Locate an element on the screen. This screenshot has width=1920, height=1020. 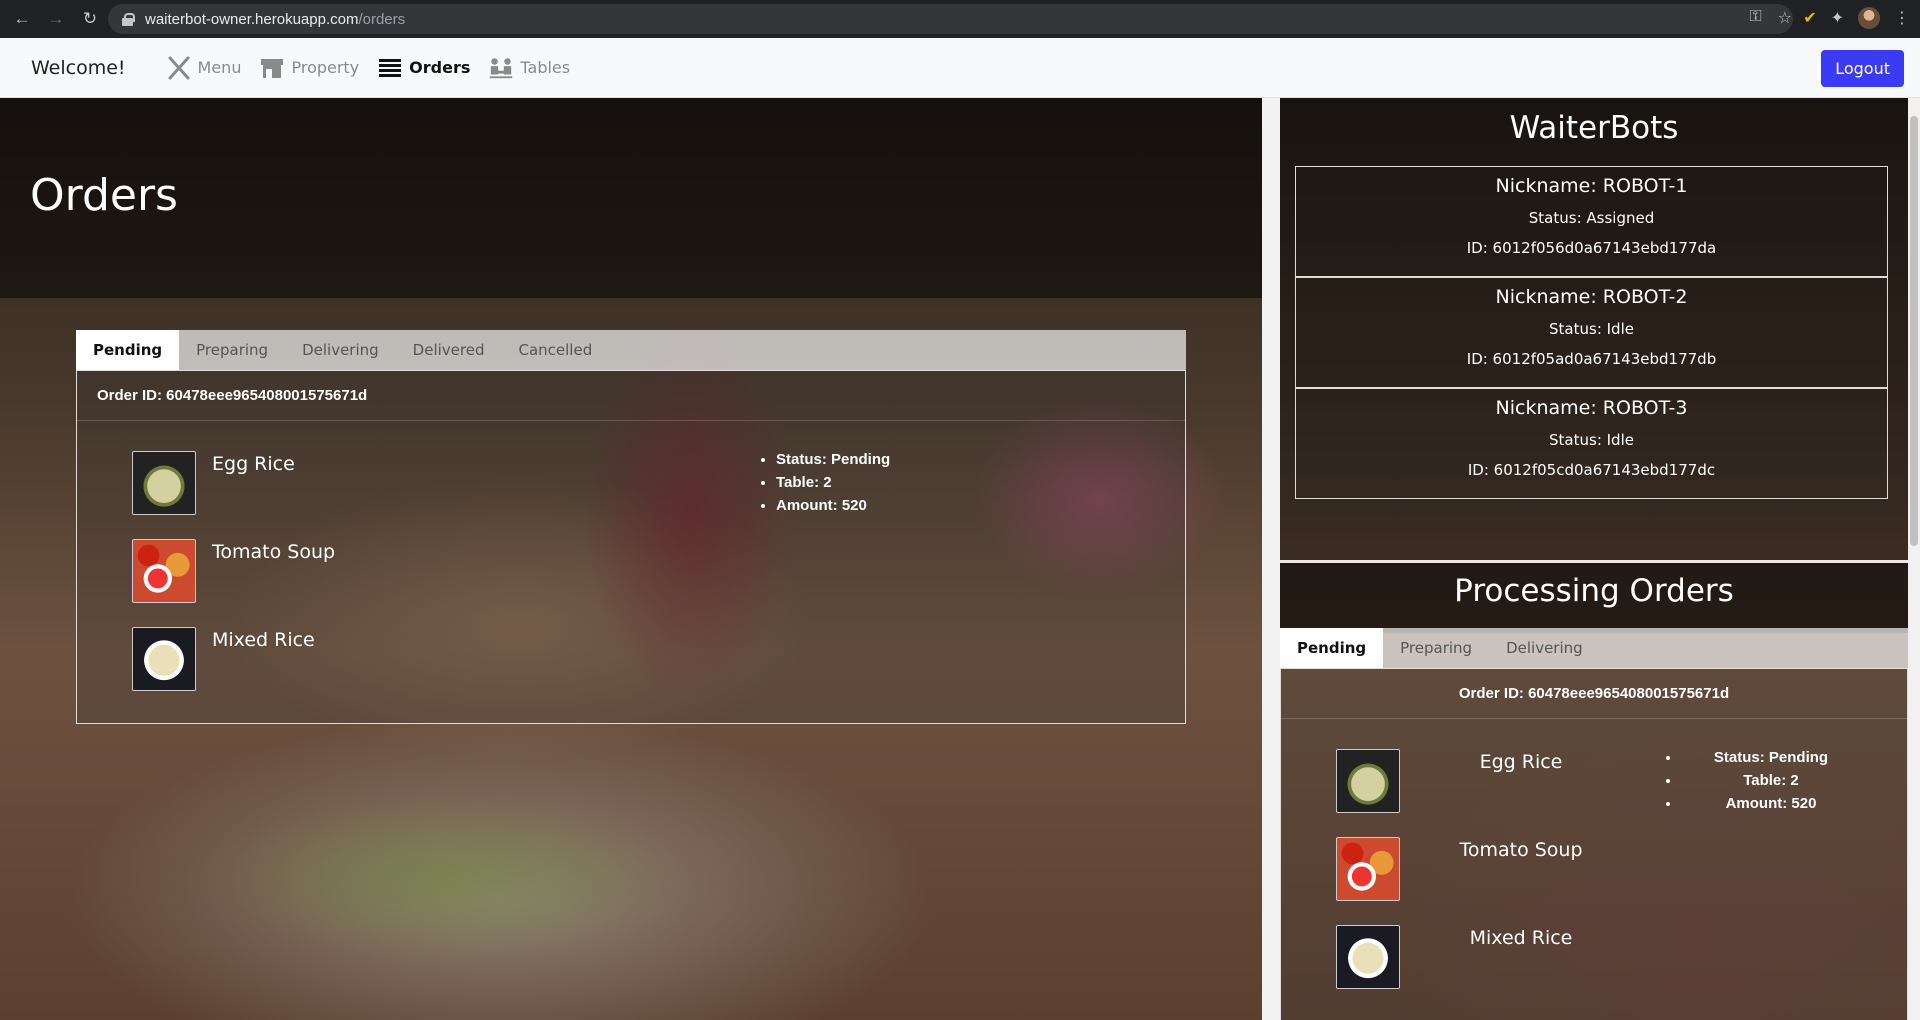
processing-title: Processing Orders is located at coordinates (1594, 591).